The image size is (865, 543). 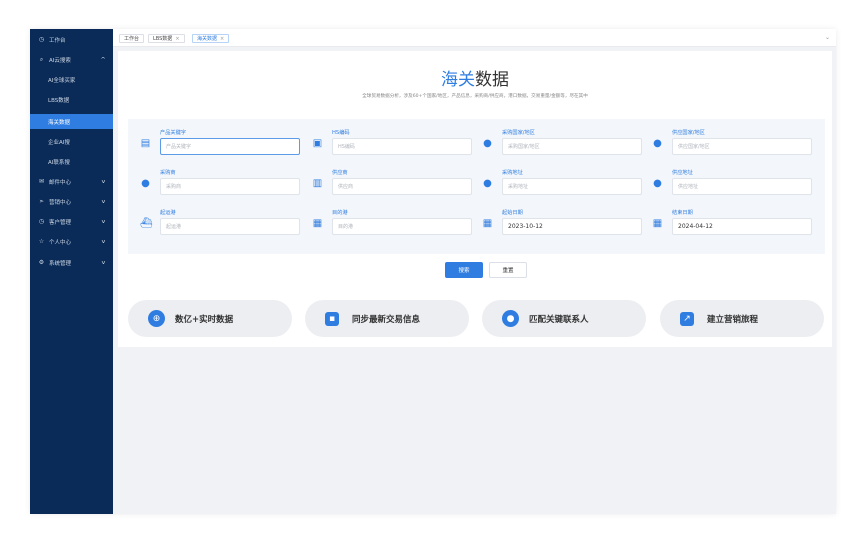 I want to click on field-label: 产品关键字, so click(x=173, y=133).